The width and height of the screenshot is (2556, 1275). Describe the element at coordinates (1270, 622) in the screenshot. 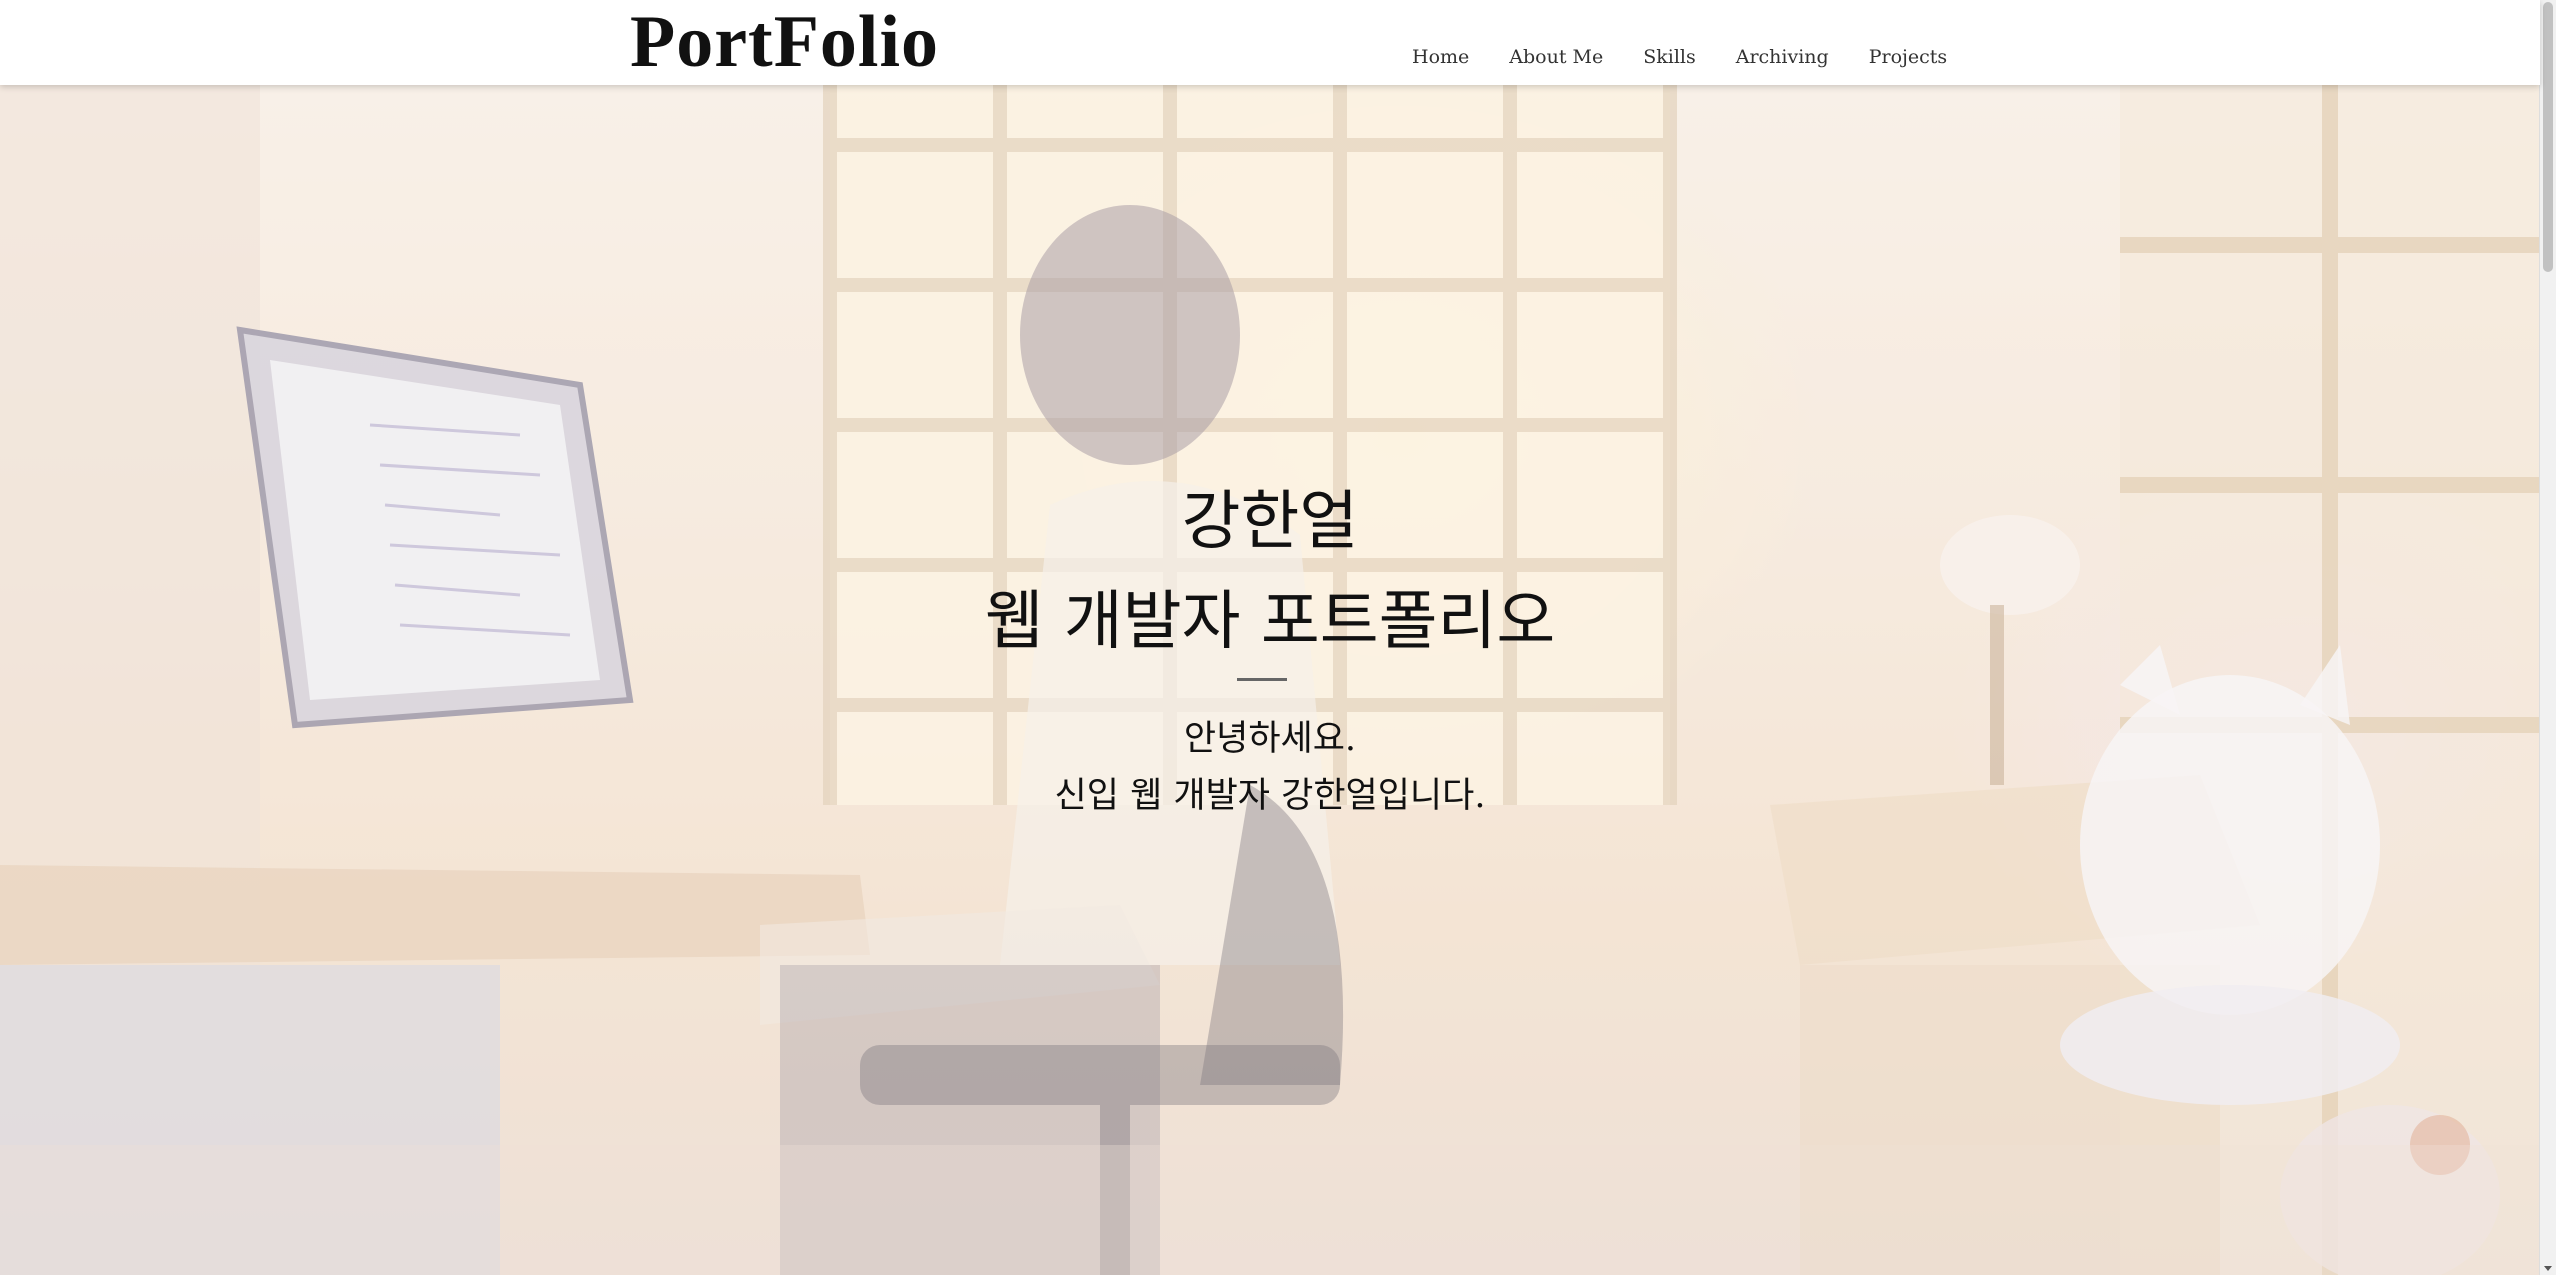

I see `hero-headline: 웹 개발자 포트폴리오` at that location.